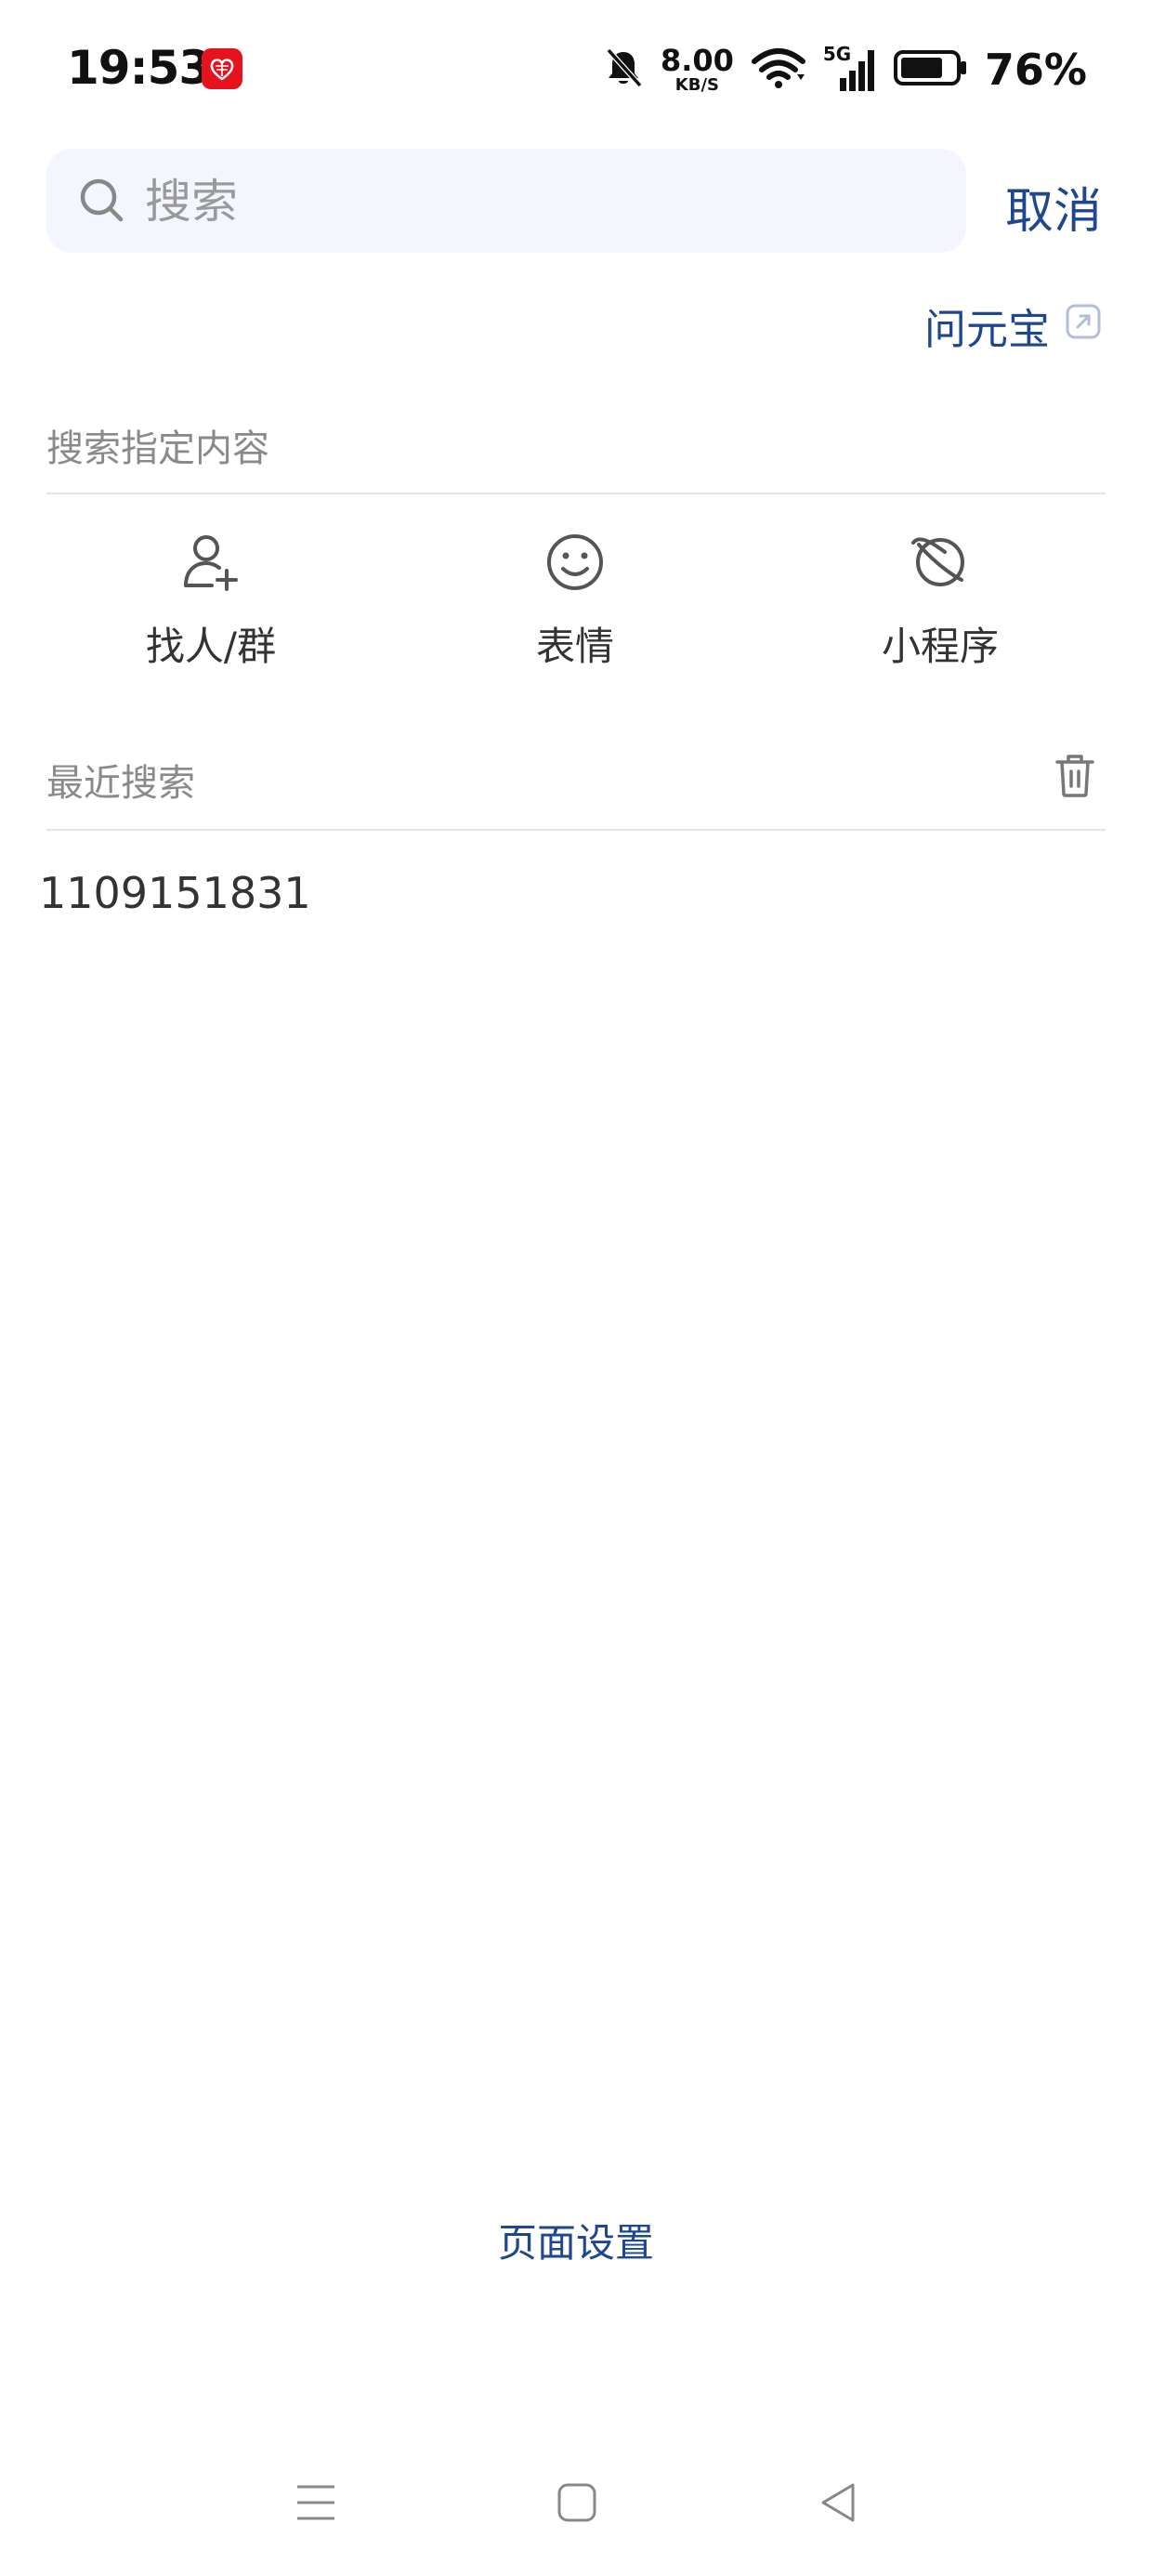  Describe the element at coordinates (697, 60) in the screenshot. I see `net-speed-value: 8.00` at that location.